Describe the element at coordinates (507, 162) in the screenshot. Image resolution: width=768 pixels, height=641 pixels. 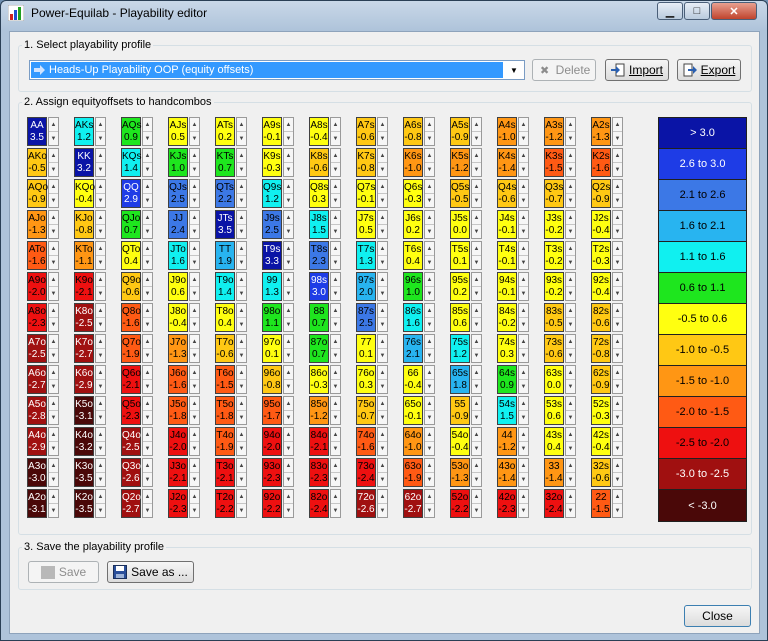
I see `hand-combo-box: K4s -1.4` at that location.